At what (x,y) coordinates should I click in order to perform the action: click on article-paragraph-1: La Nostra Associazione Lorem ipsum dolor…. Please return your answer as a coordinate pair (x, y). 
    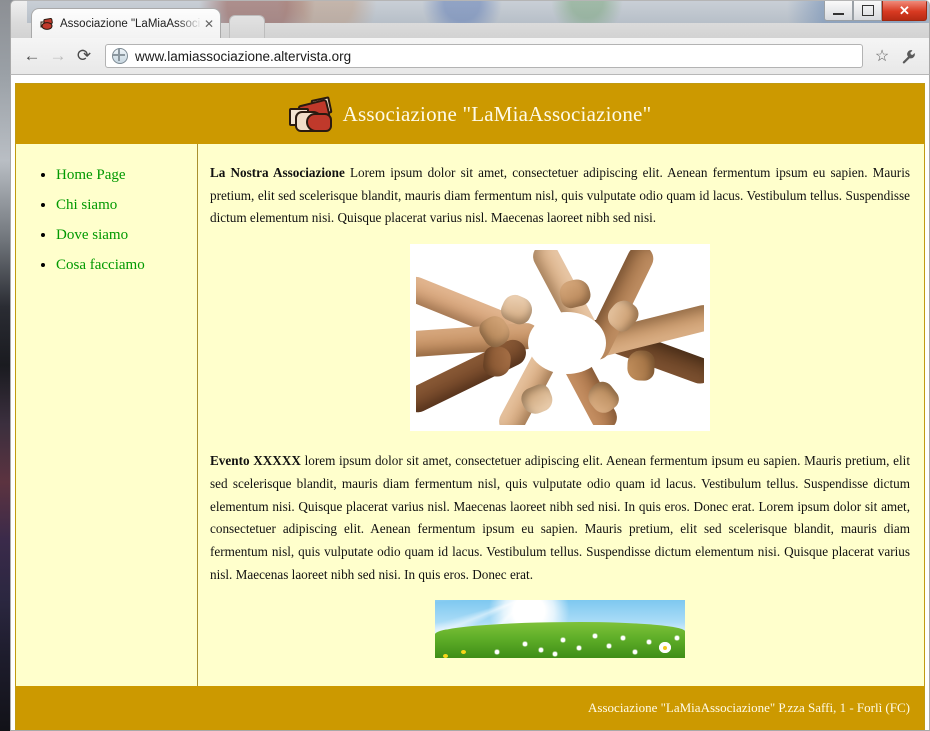
    Looking at the image, I should click on (560, 196).